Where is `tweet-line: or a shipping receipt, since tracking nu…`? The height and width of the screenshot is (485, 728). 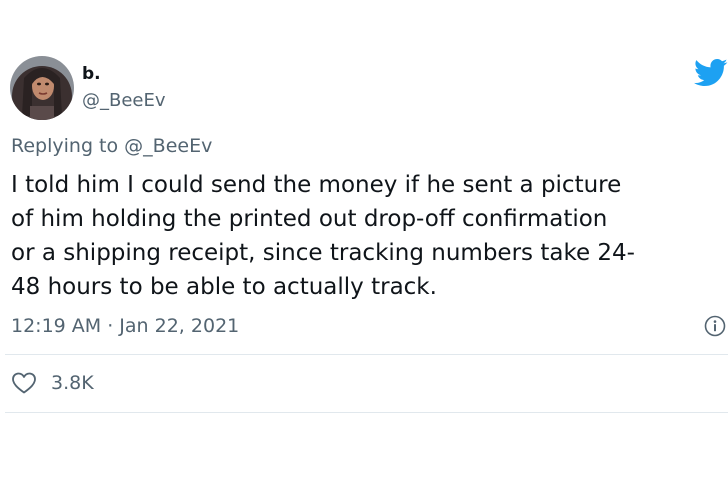
tweet-line: or a shipping receipt, since tracking nu… is located at coordinates (323, 253).